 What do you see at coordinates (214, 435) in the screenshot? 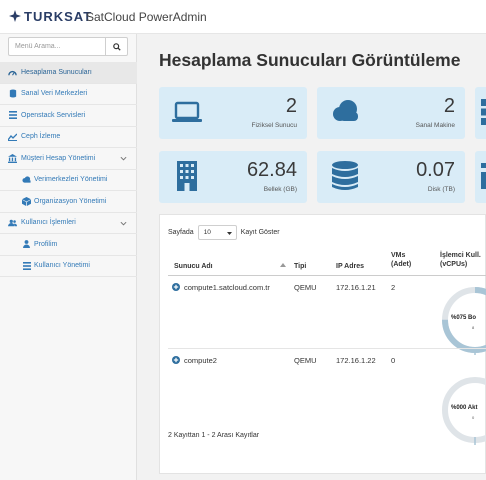
I see `table-info: 2 Kayıttan 1 - 2 Arası Kayıtlar` at bounding box center [214, 435].